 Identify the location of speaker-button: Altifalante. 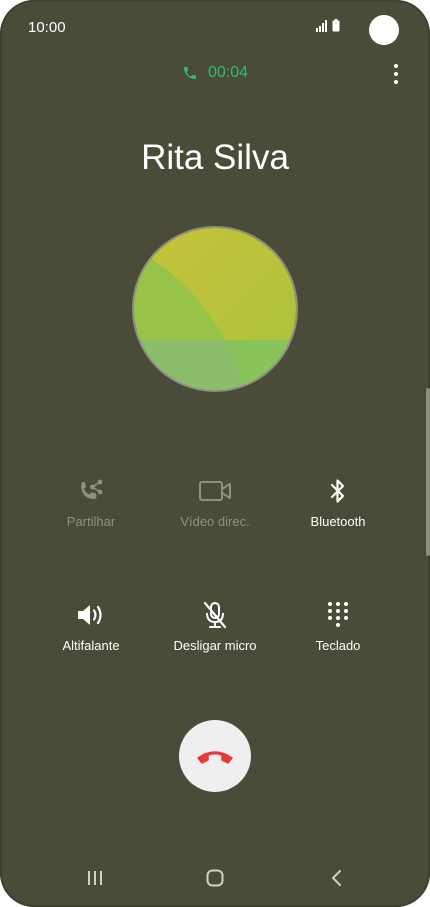
(91, 626).